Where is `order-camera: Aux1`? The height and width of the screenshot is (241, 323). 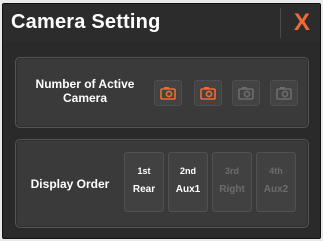 order-camera: Aux1 is located at coordinates (188, 189).